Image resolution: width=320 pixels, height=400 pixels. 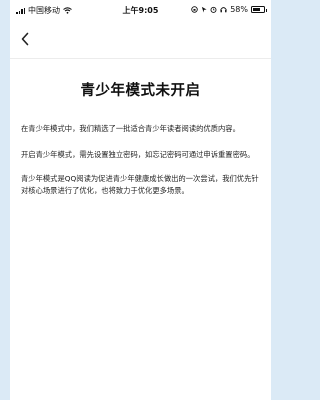 What do you see at coordinates (256, 9) in the screenshot?
I see `battery-fill` at bounding box center [256, 9].